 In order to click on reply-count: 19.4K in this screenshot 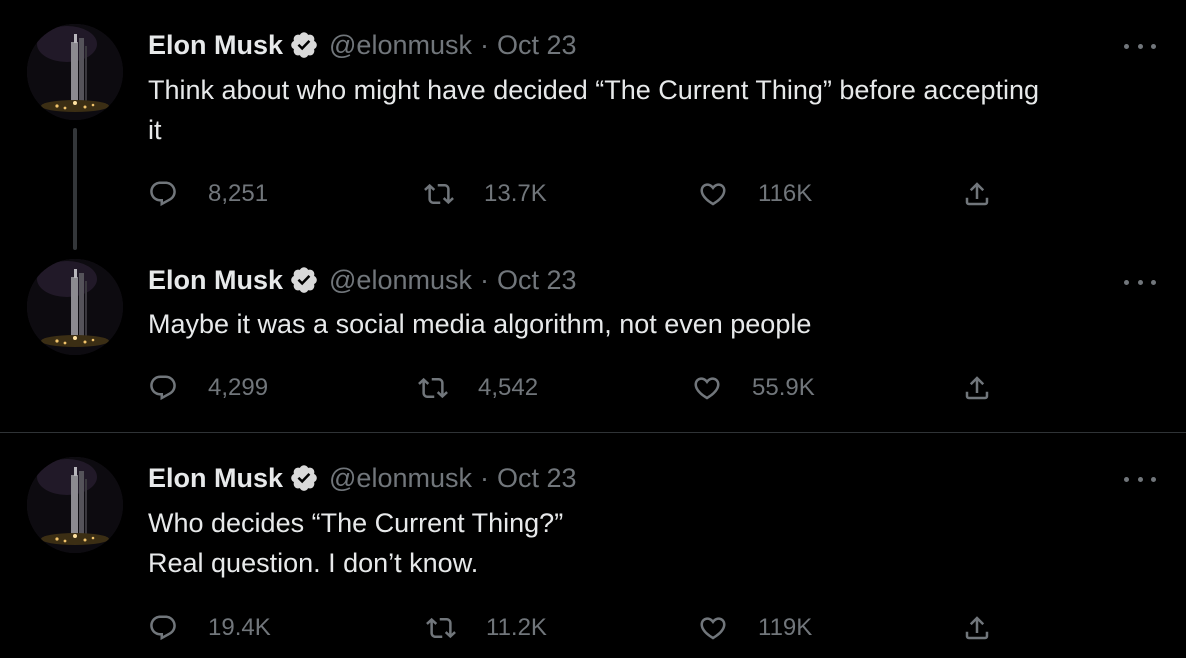, I will do `click(239, 627)`.